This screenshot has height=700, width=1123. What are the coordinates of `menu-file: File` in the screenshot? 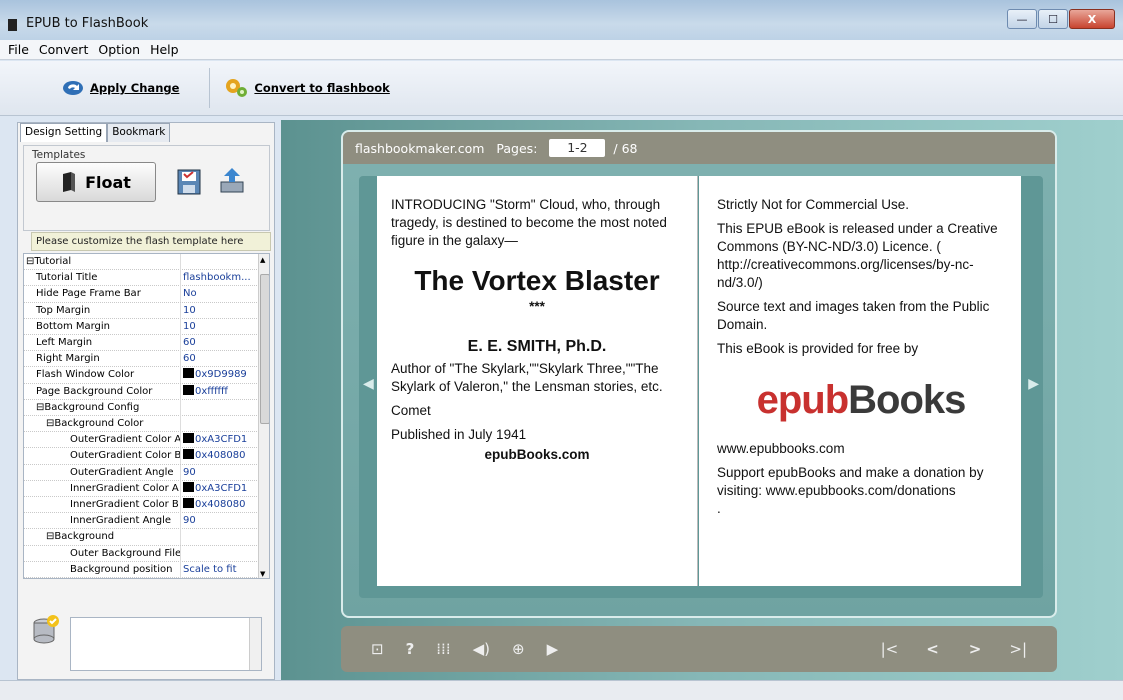 It's located at (18, 49).